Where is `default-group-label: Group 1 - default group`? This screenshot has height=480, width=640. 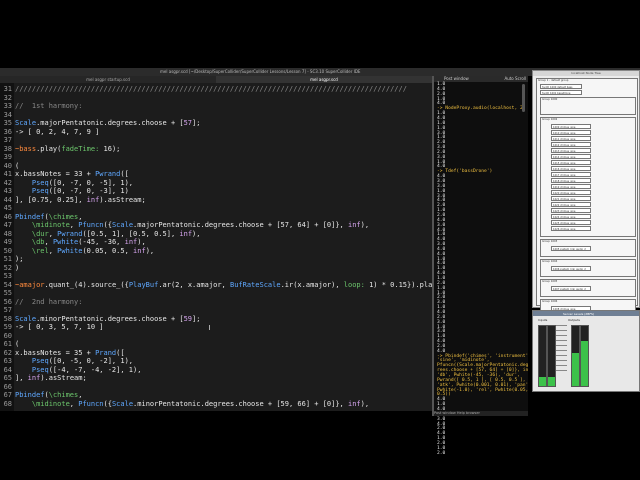 default-group-label: Group 1 - default group is located at coordinates (553, 80).